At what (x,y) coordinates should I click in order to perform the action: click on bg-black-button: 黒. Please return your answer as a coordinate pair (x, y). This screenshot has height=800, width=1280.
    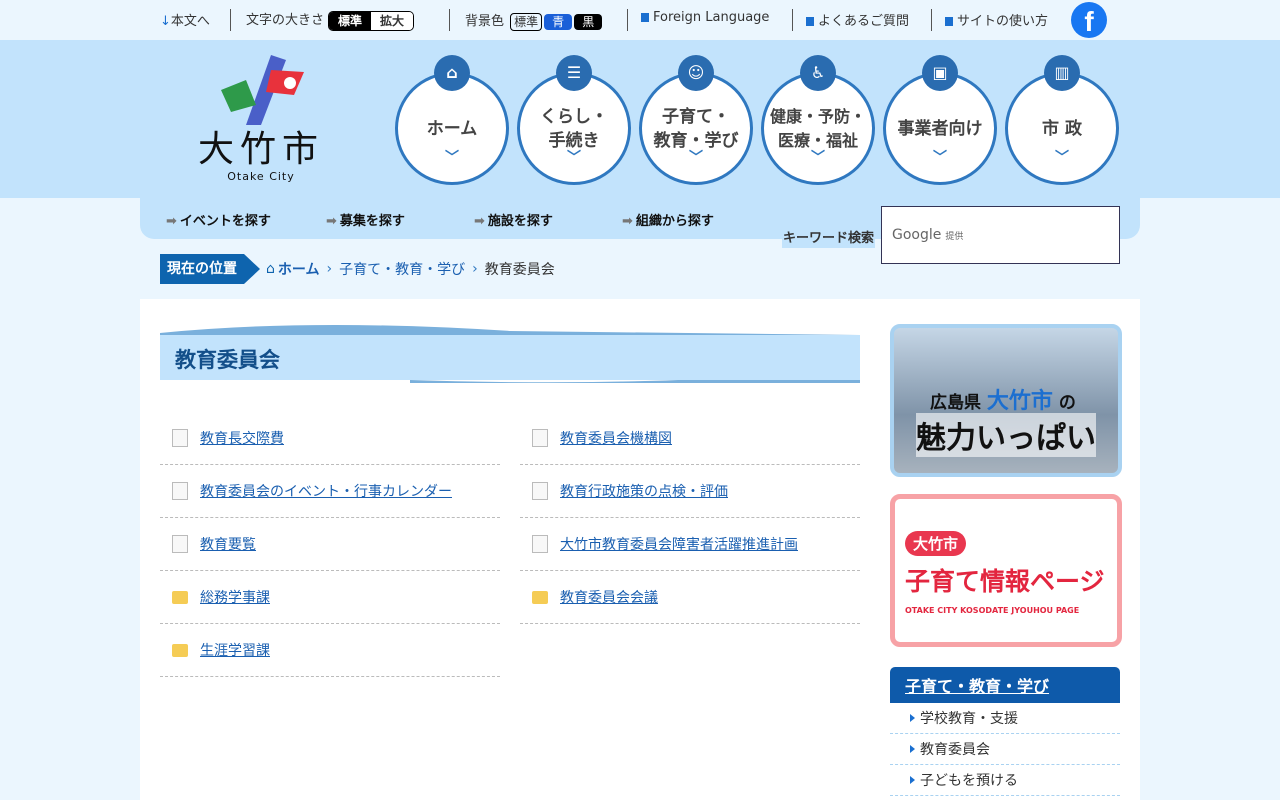
    Looking at the image, I should click on (588, 21).